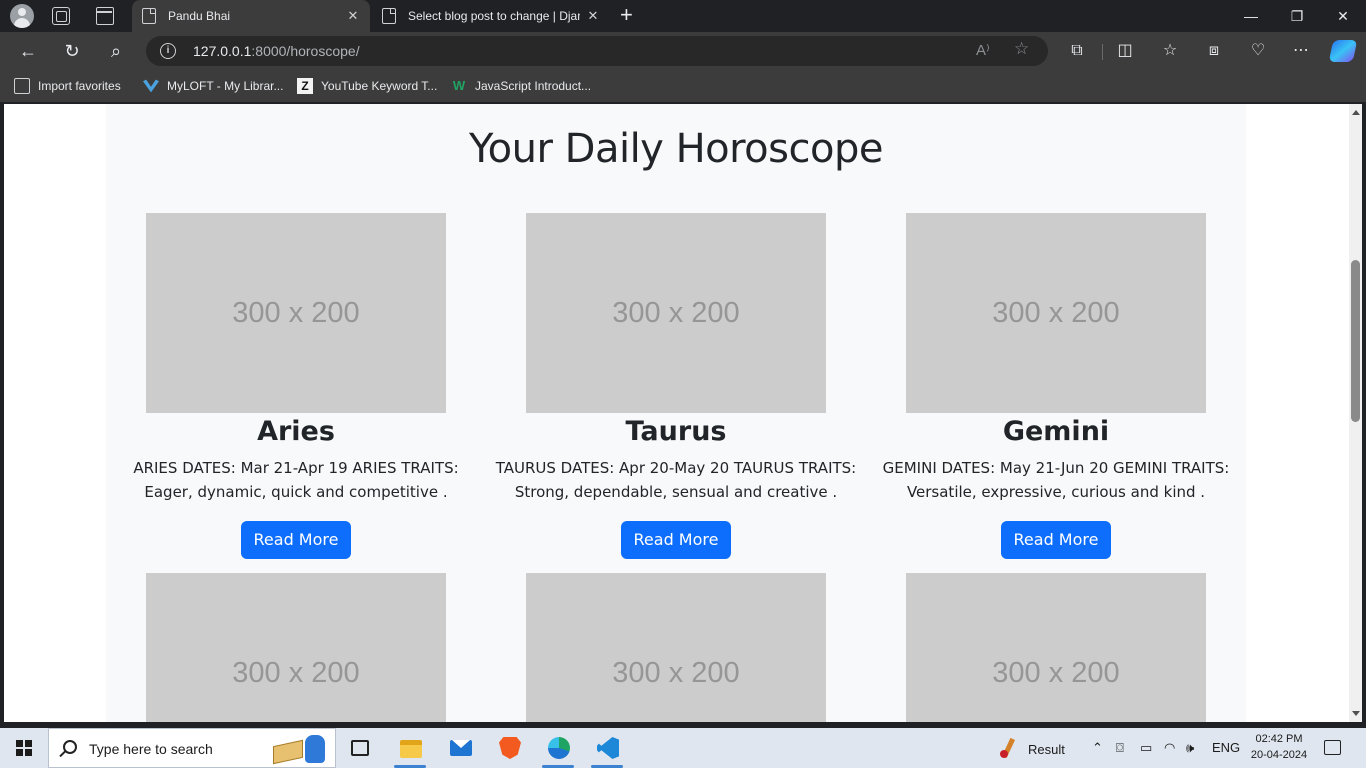 This screenshot has height=768, width=1366. I want to click on scroll-down-arrow-icon, so click(1356, 713).